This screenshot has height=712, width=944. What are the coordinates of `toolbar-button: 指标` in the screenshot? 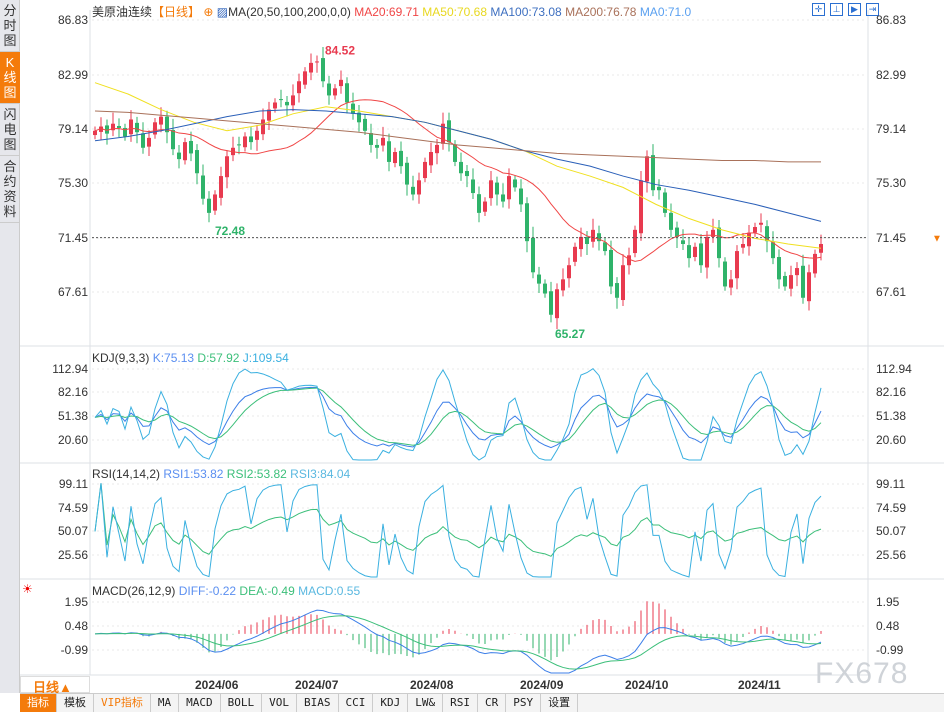 It's located at (38, 703).